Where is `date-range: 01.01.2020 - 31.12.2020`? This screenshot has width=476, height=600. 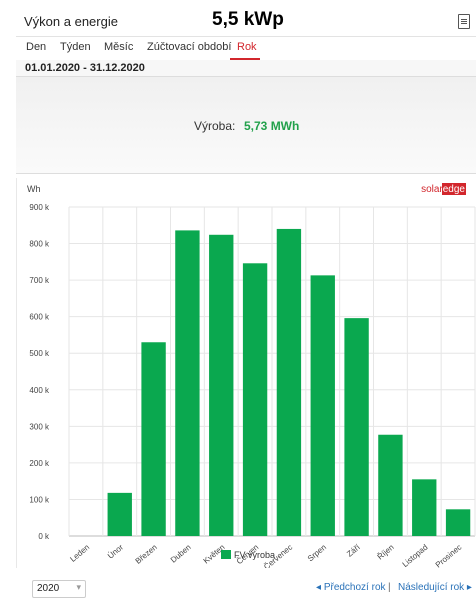
date-range: 01.01.2020 - 31.12.2020 is located at coordinates (85, 68).